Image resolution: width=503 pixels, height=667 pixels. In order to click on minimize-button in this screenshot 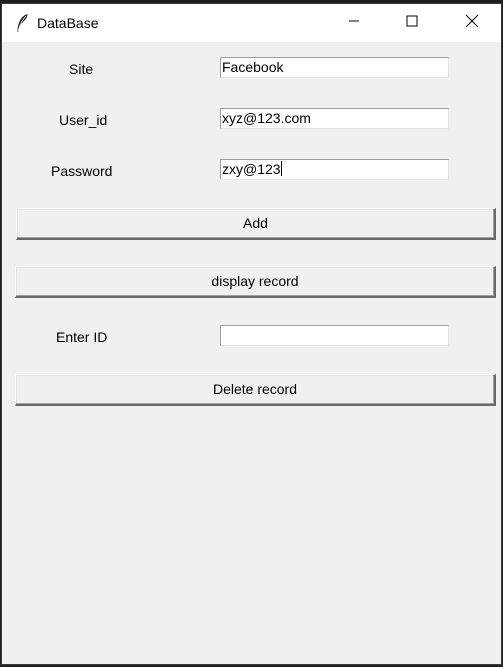, I will do `click(354, 23)`.